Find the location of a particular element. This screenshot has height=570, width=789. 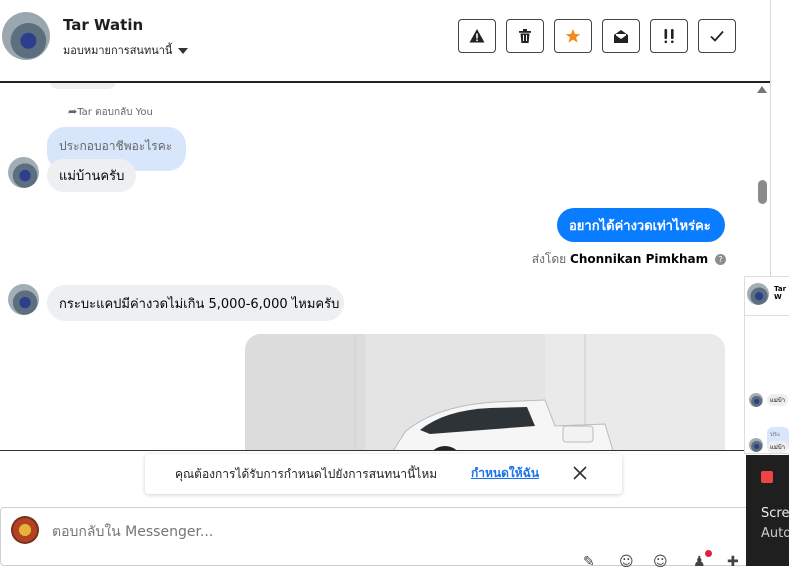

scroll-up-arrow is located at coordinates (762, 89).